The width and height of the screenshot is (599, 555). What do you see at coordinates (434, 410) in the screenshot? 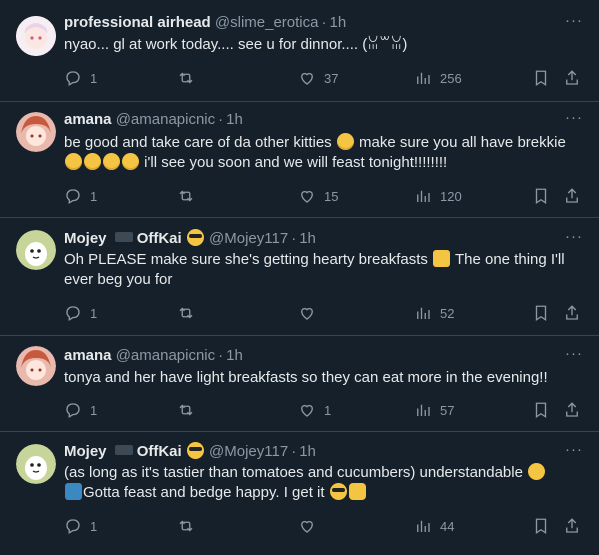
I see `views-button: 57` at bounding box center [434, 410].